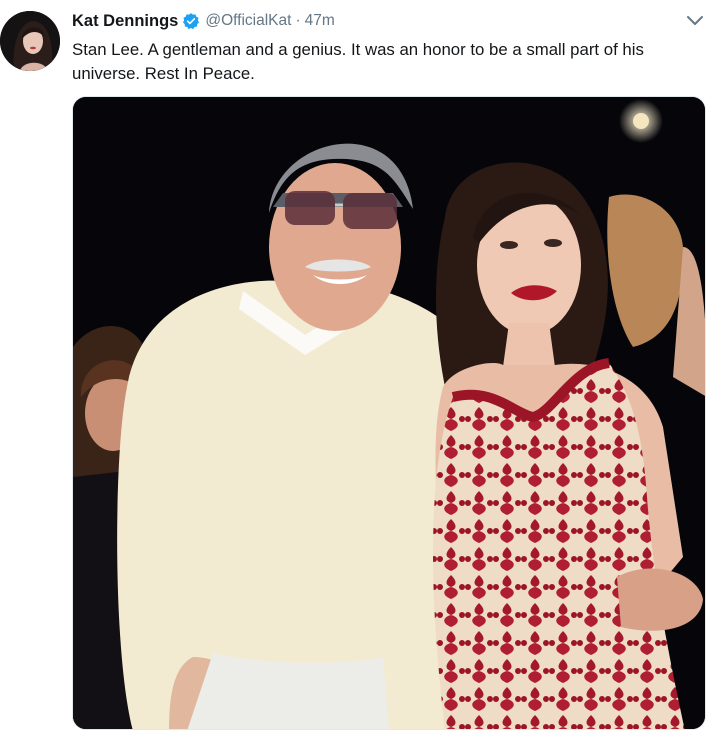 This screenshot has height=748, width=718. What do you see at coordinates (248, 21) in the screenshot?
I see `author-handle: @OfficialKat` at bounding box center [248, 21].